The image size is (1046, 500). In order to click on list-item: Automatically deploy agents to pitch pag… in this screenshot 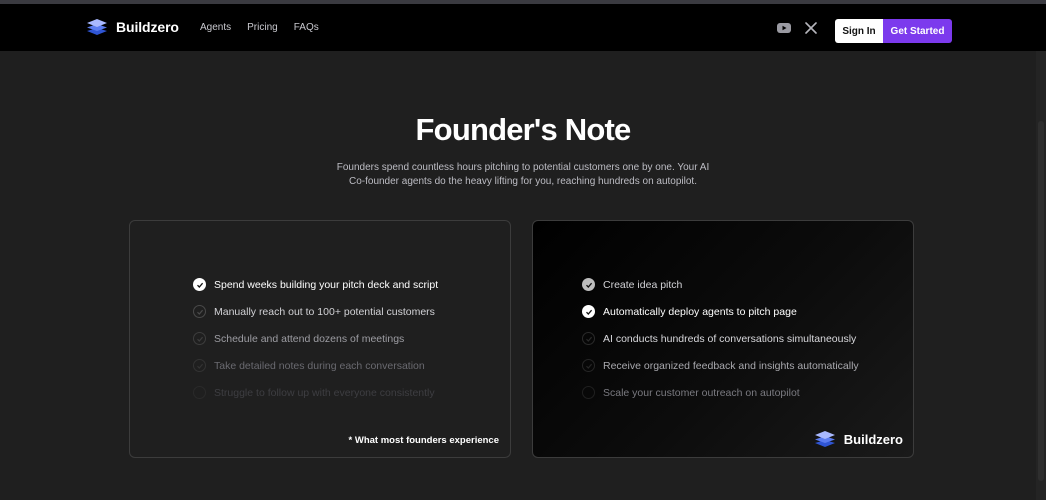, I will do `click(720, 311)`.